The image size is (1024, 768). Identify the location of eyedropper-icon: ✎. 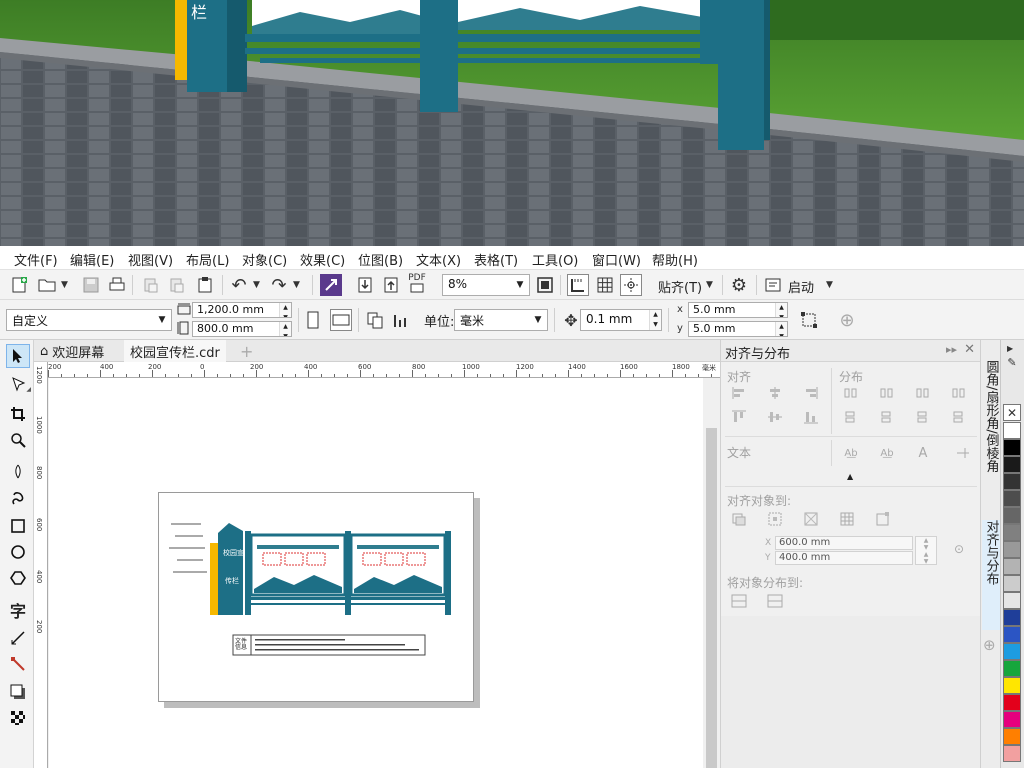
(1012, 363).